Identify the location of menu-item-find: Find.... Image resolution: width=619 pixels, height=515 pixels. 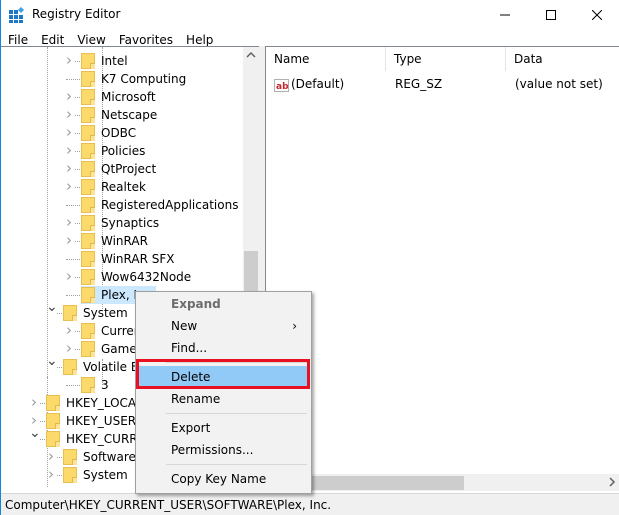
(223, 348).